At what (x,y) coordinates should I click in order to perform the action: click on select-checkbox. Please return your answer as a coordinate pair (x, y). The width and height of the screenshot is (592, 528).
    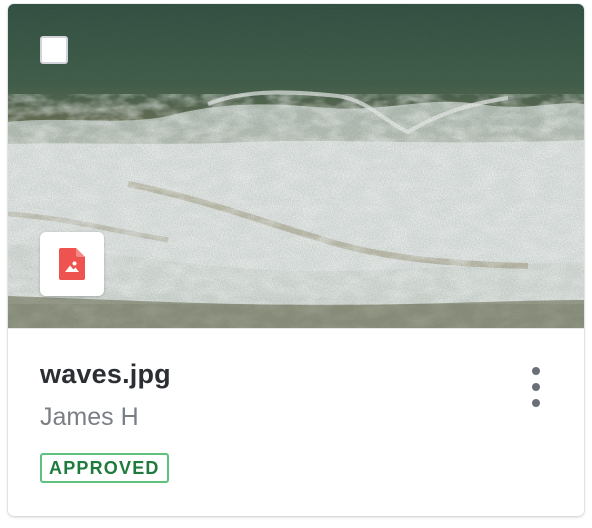
    Looking at the image, I should click on (54, 50).